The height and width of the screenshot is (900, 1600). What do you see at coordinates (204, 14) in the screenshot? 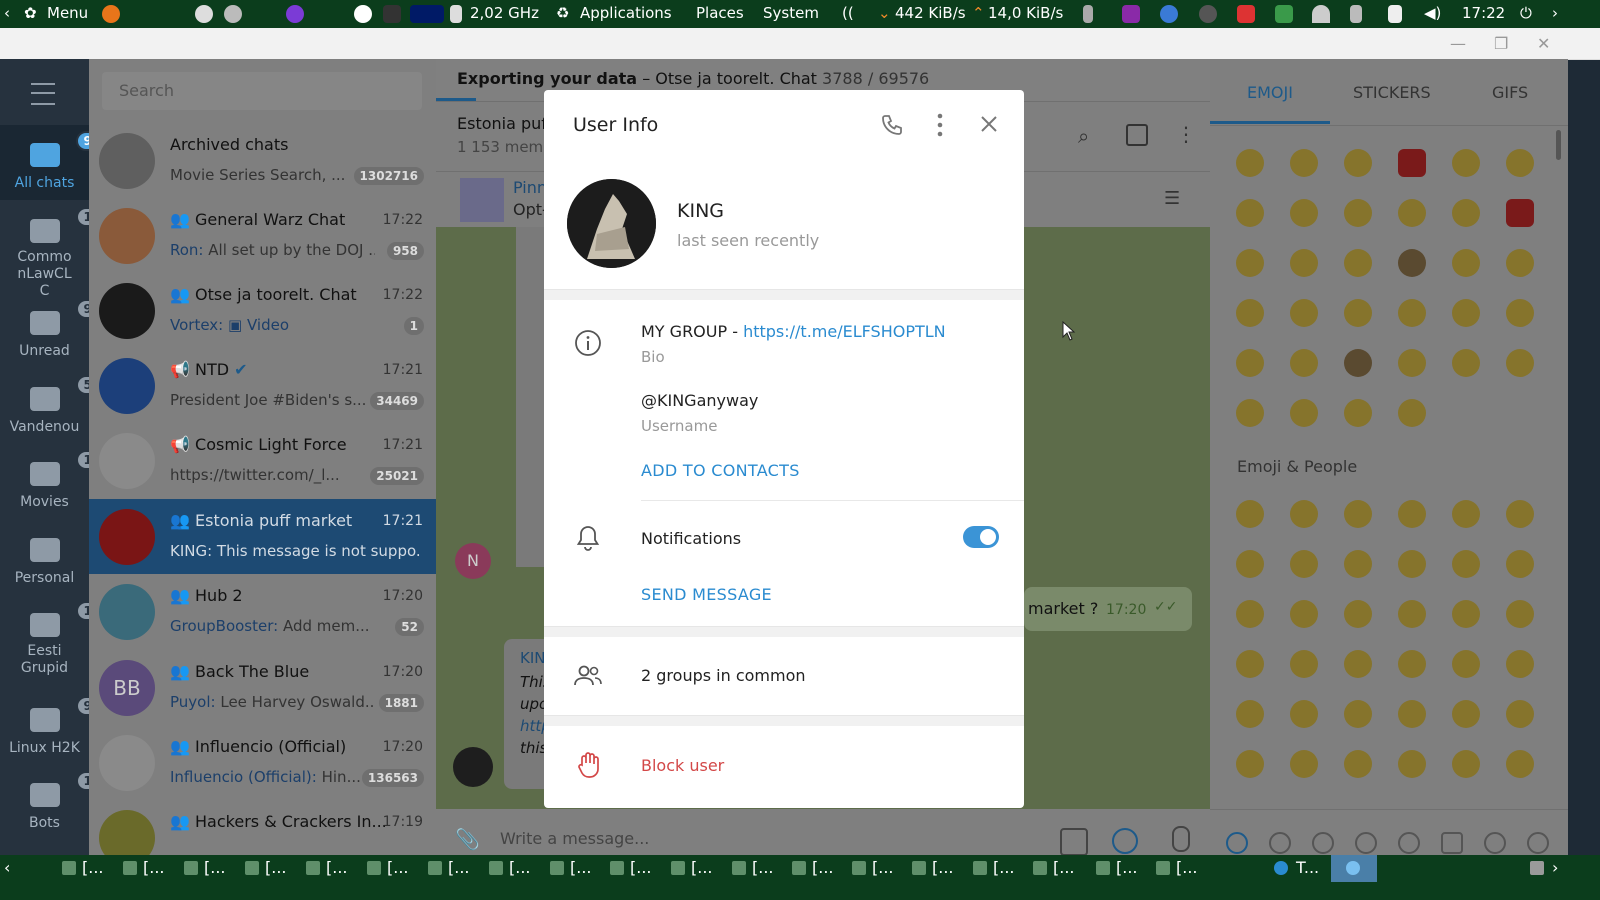
I see `app-launcher-icon` at bounding box center [204, 14].